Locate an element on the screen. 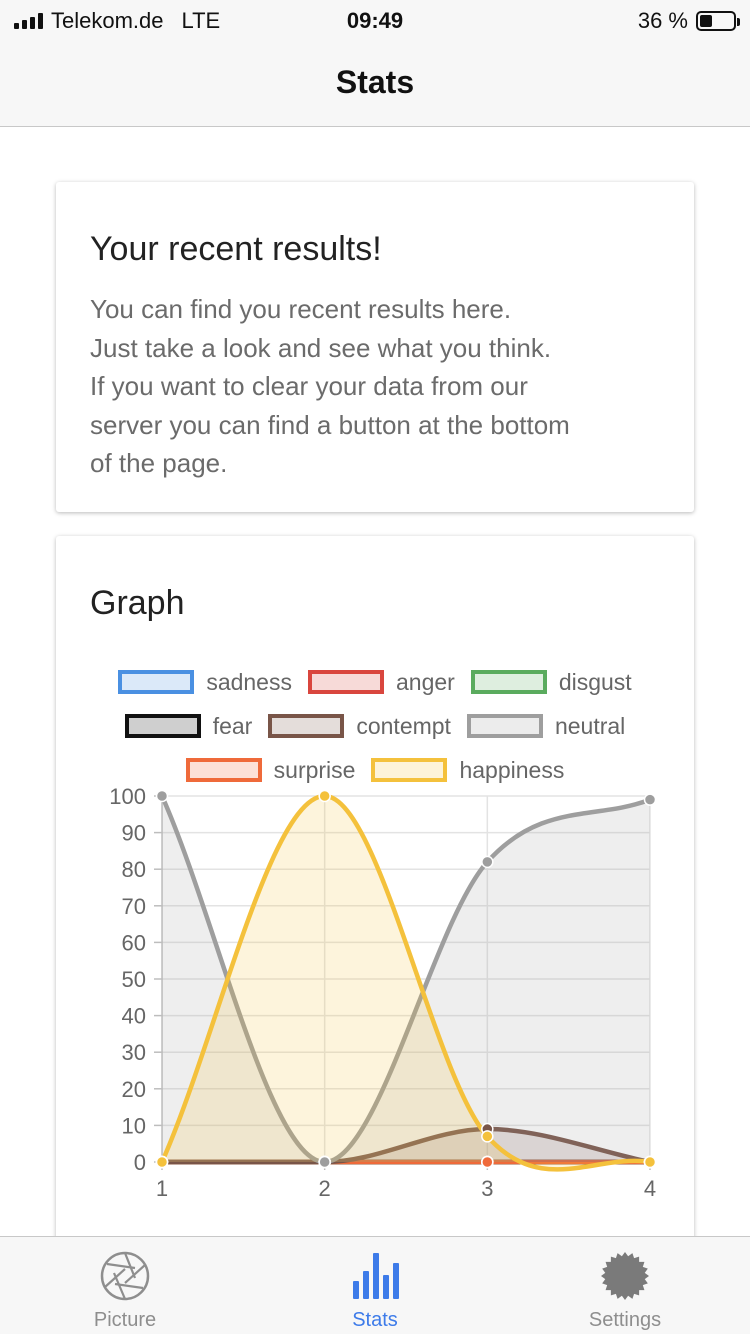  tab-stats: Stats is located at coordinates (375, 1286).